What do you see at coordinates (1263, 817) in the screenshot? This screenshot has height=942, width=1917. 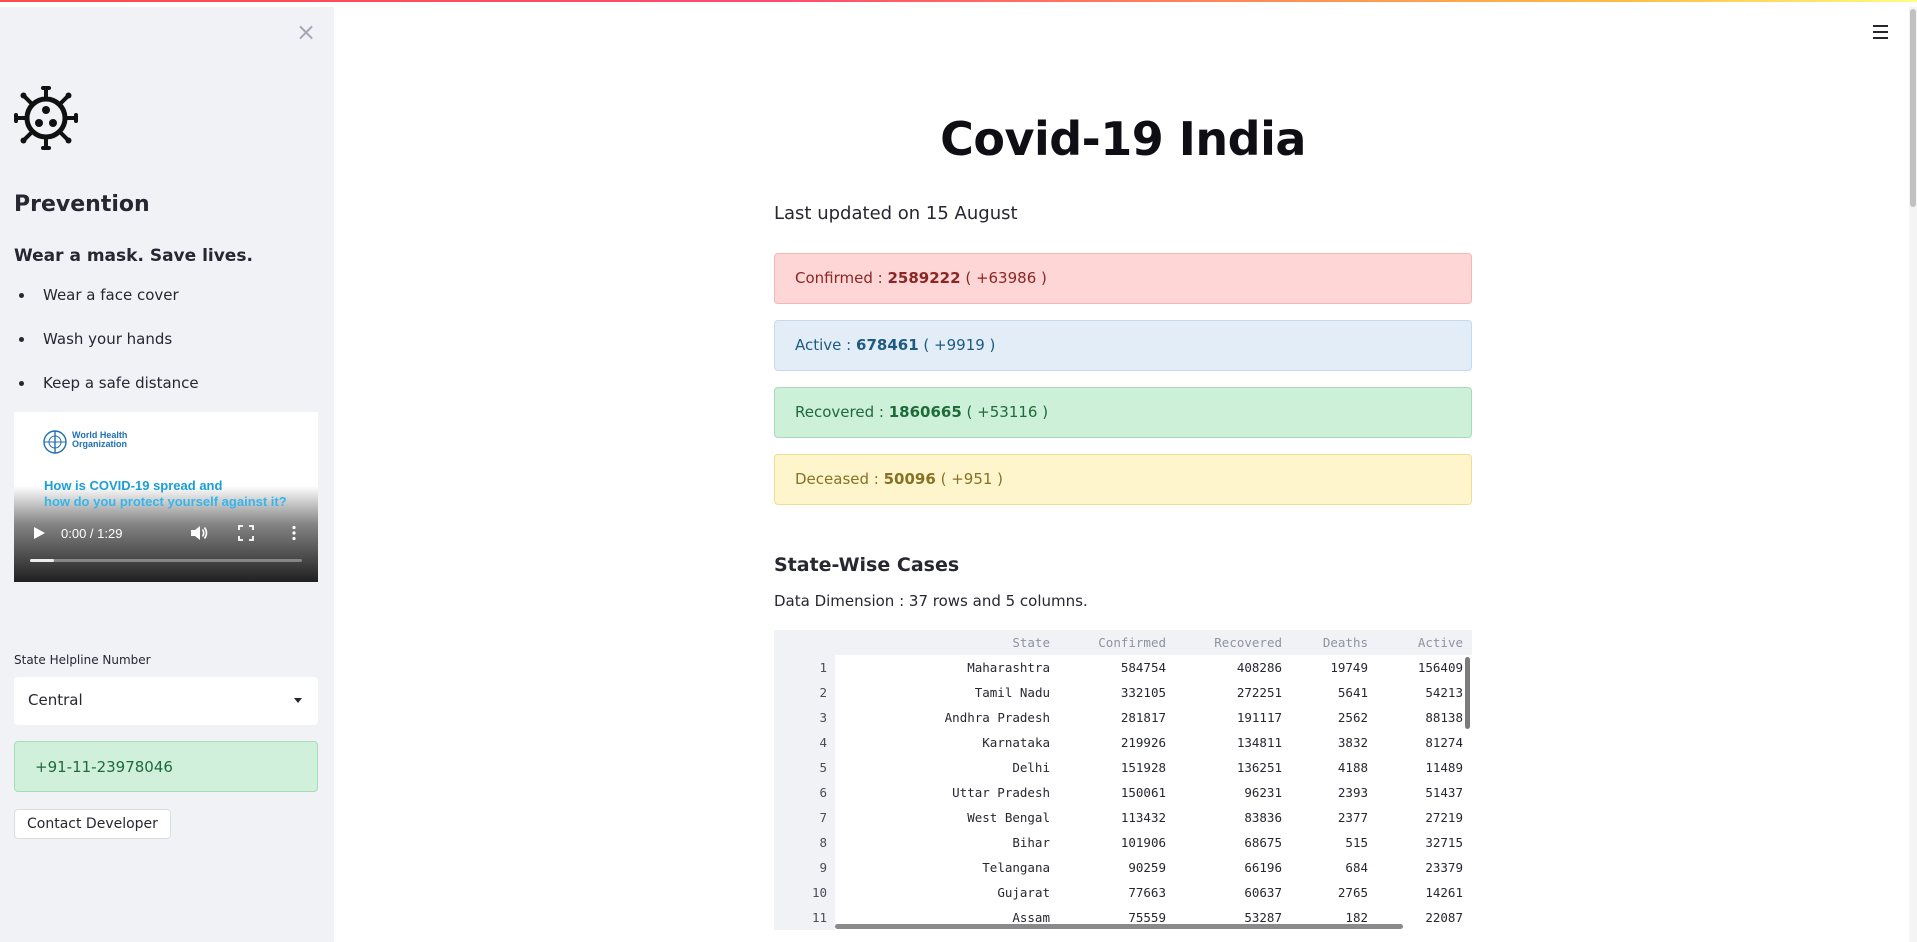 I see `cell-recovered: 83836` at bounding box center [1263, 817].